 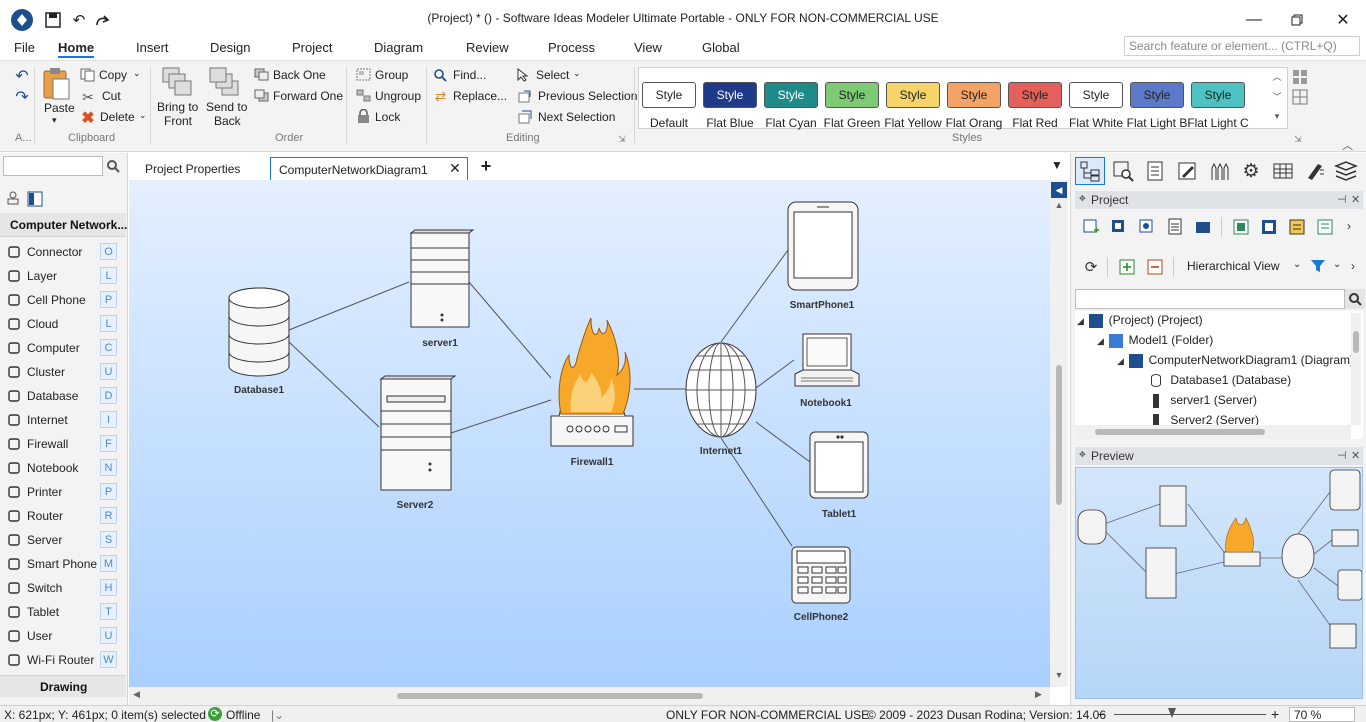 What do you see at coordinates (22, 76) in the screenshot?
I see `ribbon-undo-icon: ↶` at bounding box center [22, 76].